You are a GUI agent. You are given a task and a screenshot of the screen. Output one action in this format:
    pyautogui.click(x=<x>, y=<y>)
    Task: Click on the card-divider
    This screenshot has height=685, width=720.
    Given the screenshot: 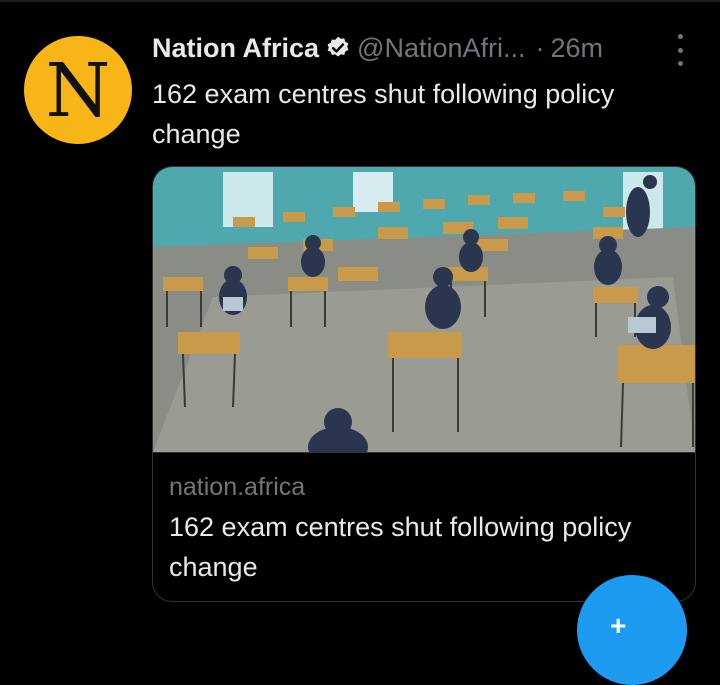 What is the action you would take?
    pyautogui.click(x=424, y=452)
    